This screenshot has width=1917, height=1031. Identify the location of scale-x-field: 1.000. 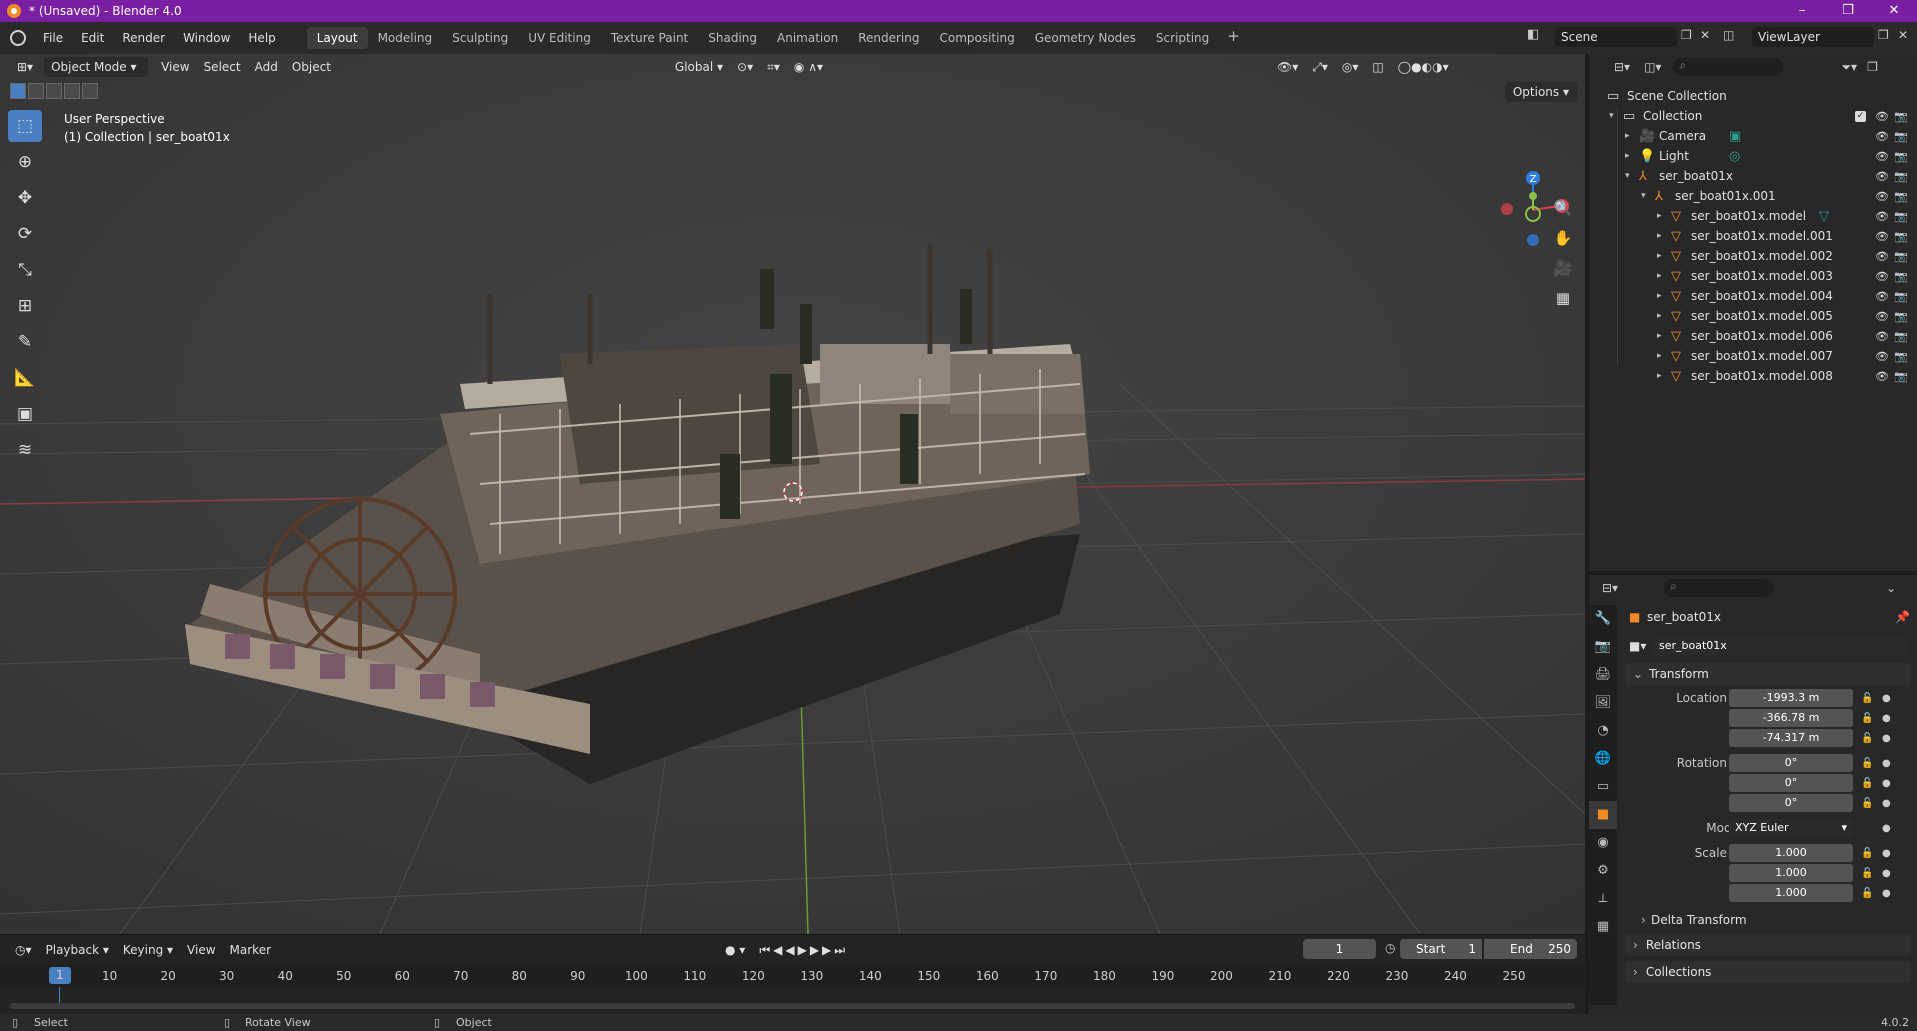
(1791, 853).